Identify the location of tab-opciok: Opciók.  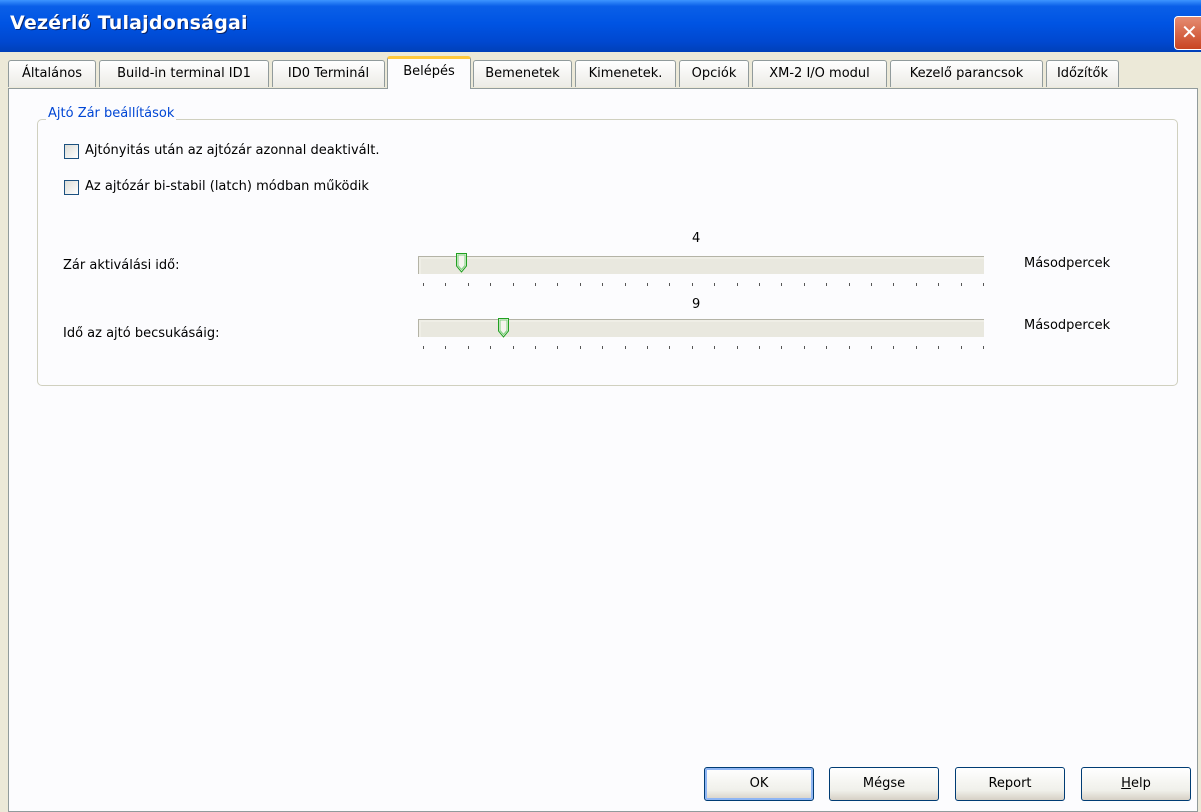
(714, 73).